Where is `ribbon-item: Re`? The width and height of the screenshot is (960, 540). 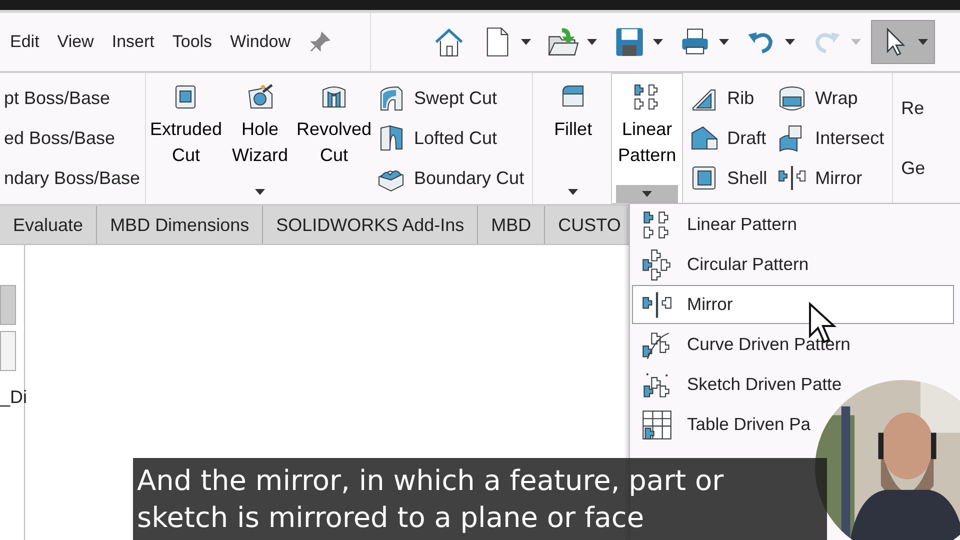 ribbon-item: Re is located at coordinates (913, 109).